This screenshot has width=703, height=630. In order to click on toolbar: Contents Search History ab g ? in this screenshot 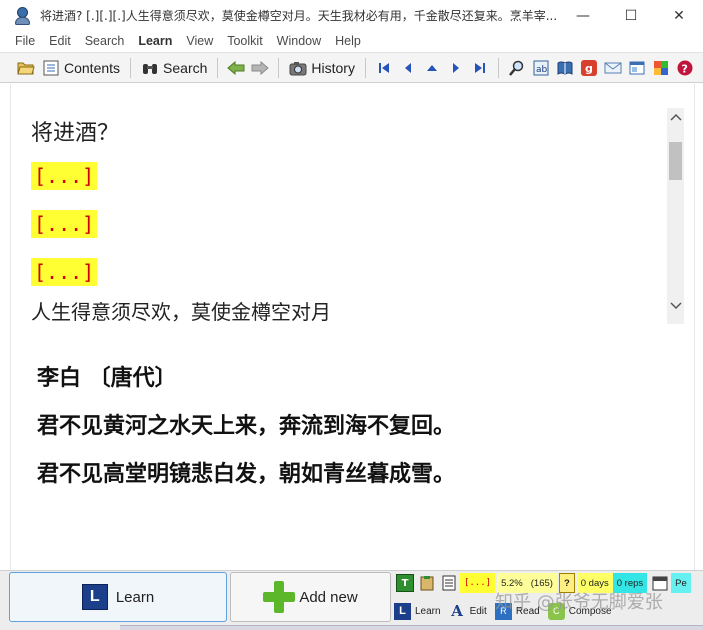, I will do `click(351, 67)`.